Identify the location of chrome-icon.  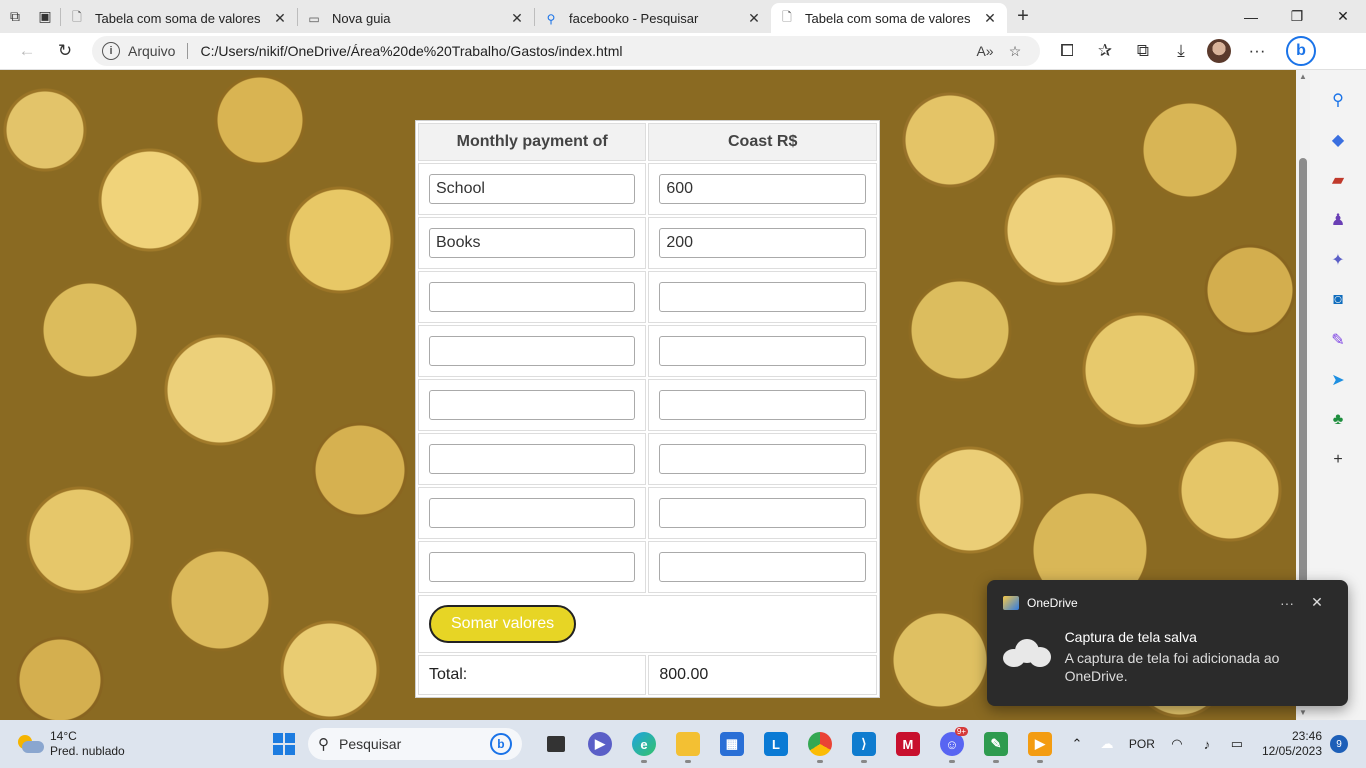
(820, 744).